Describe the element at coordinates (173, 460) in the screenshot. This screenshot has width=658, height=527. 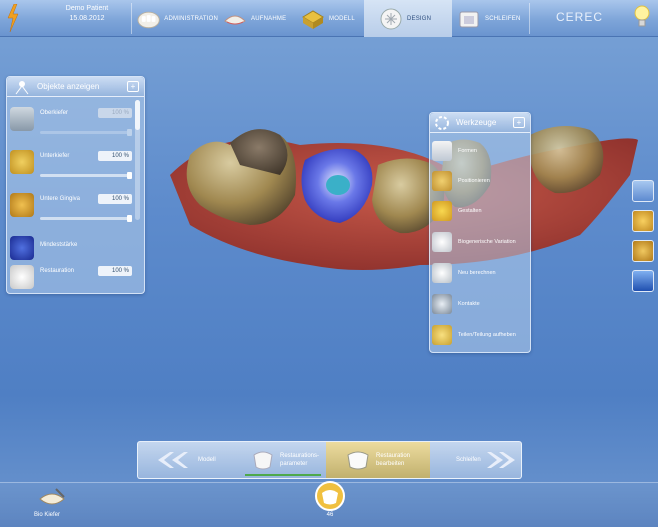
I see `back-chevron-icon` at that location.